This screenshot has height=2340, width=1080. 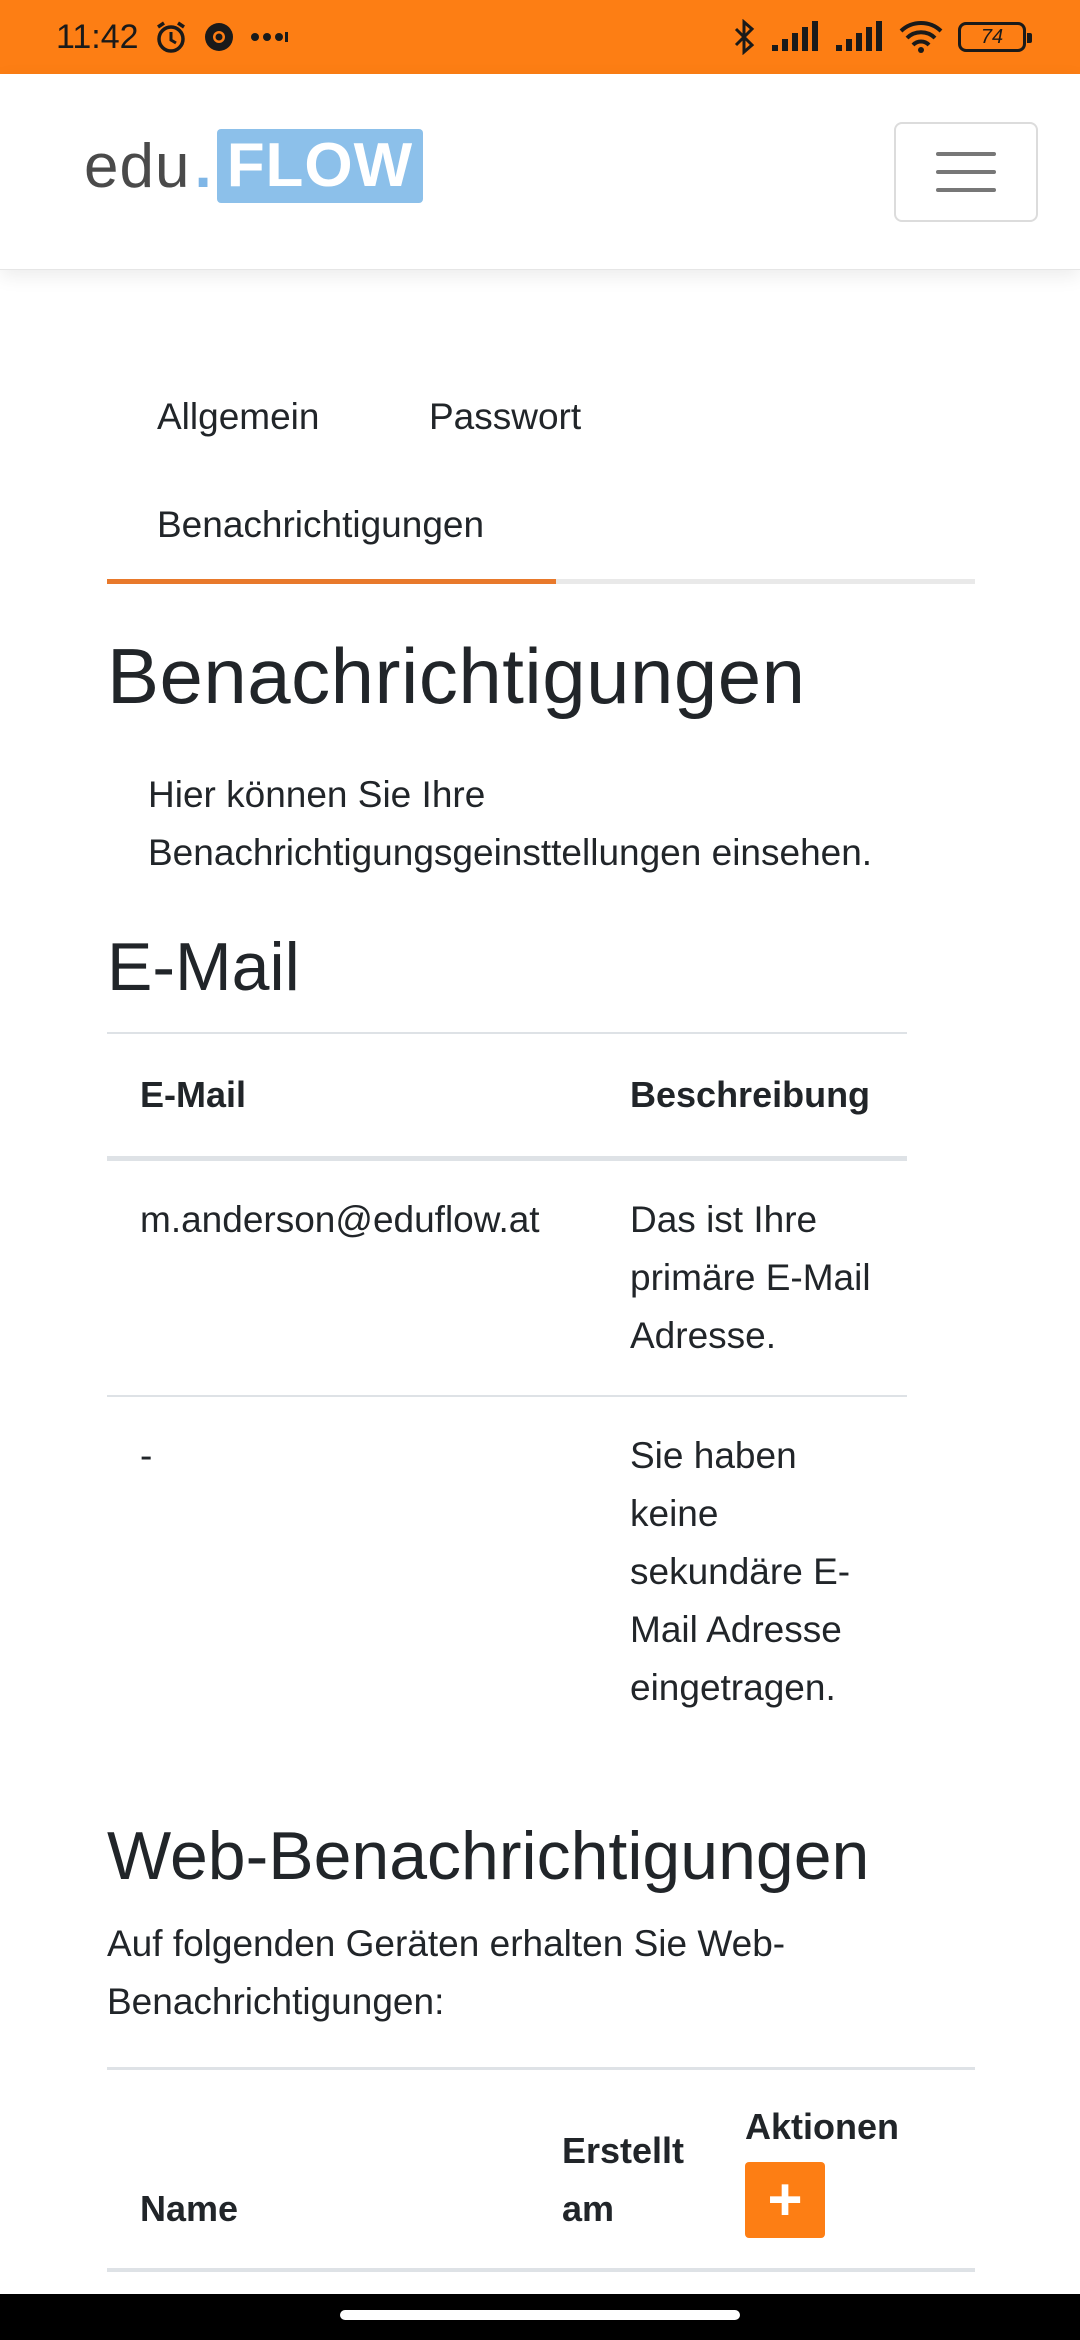 What do you see at coordinates (320, 525) in the screenshot?
I see `tab-benachrichtigungen: Benachrichtigungen` at bounding box center [320, 525].